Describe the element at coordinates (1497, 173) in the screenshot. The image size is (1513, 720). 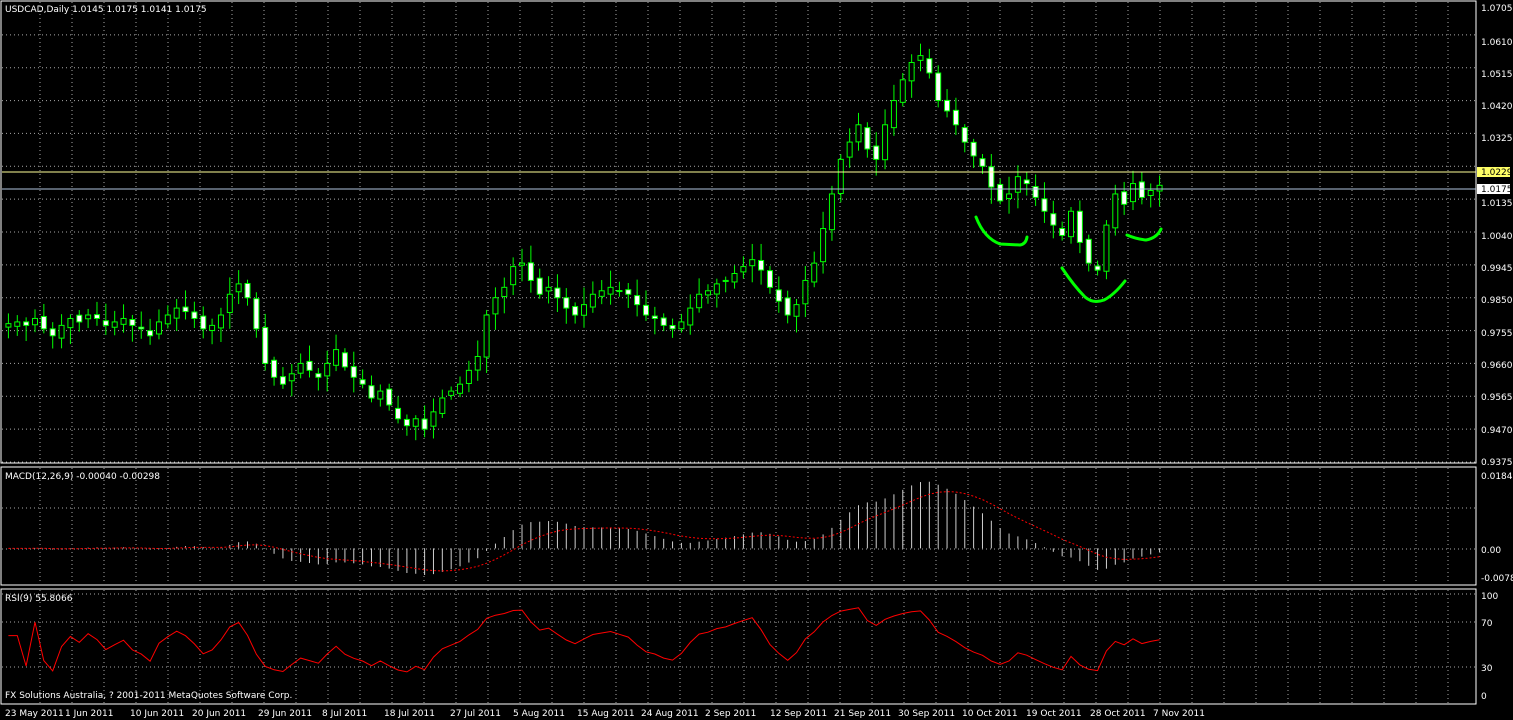
I see `level-price-label: 1.0229` at that location.